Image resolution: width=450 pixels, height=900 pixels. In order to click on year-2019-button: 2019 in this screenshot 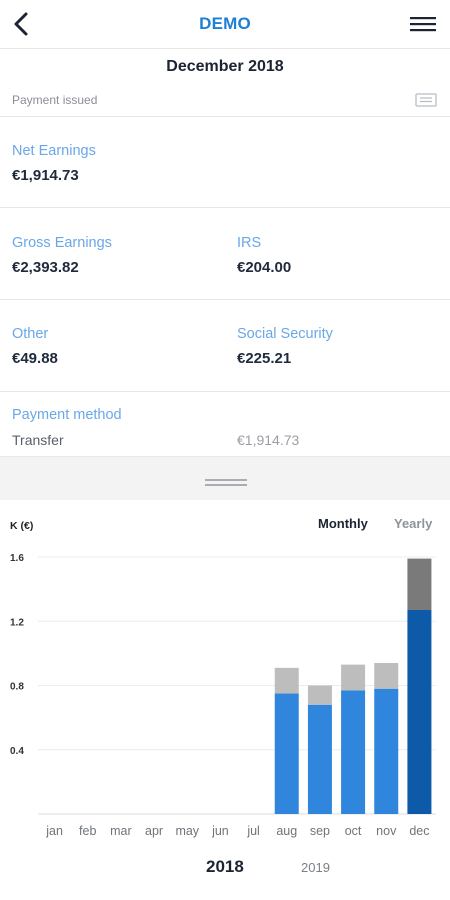, I will do `click(315, 867)`.